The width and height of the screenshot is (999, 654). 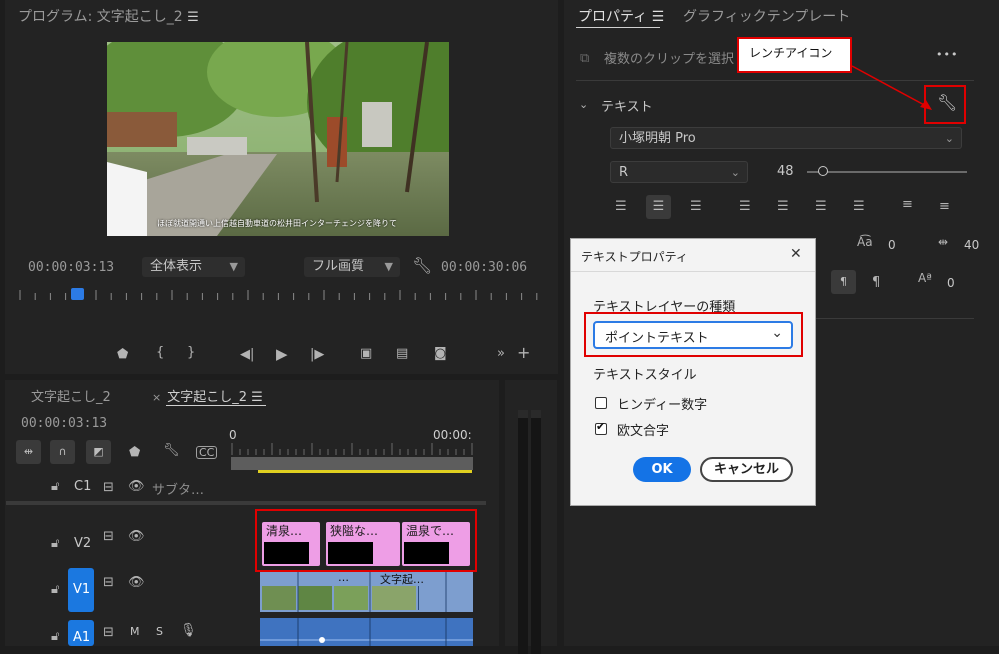 What do you see at coordinates (246, 503) in the screenshot?
I see `track-divider` at bounding box center [246, 503].